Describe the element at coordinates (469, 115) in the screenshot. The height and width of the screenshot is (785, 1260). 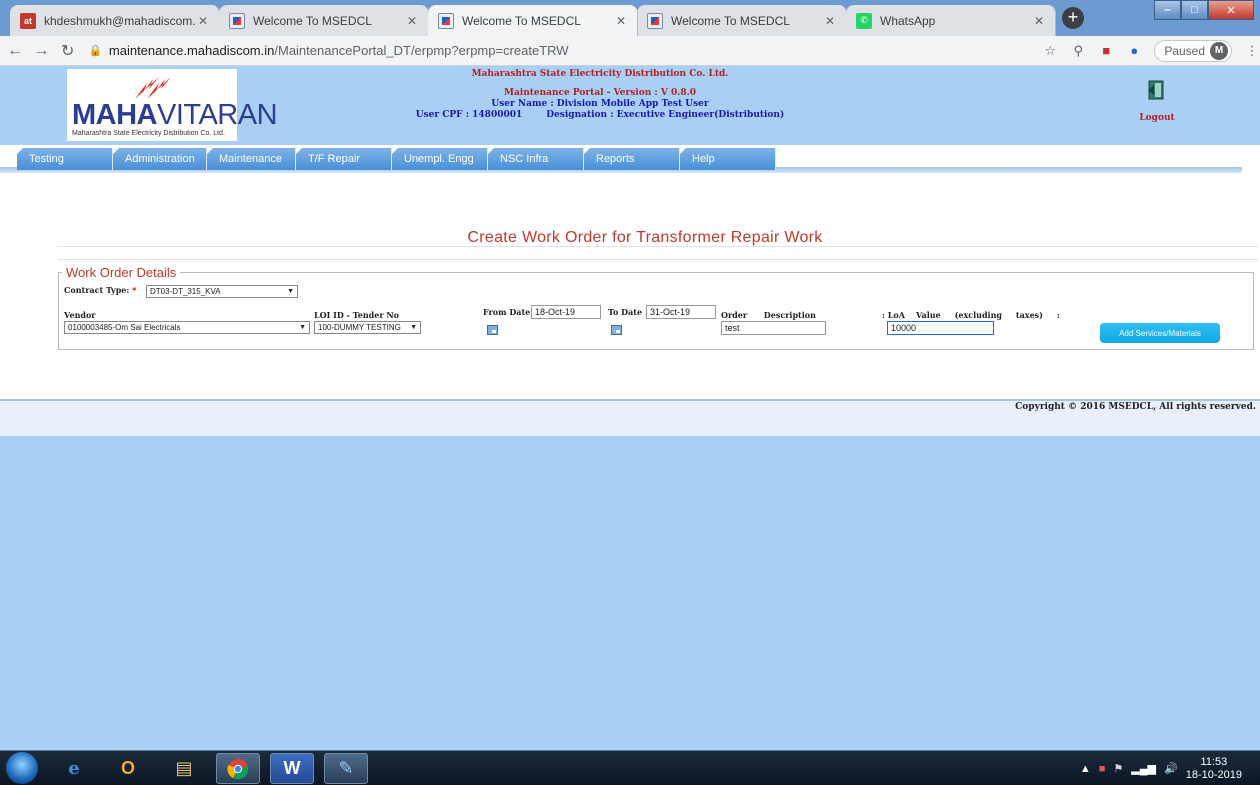
I see `user-cpf: User CPF : 14800001` at that location.